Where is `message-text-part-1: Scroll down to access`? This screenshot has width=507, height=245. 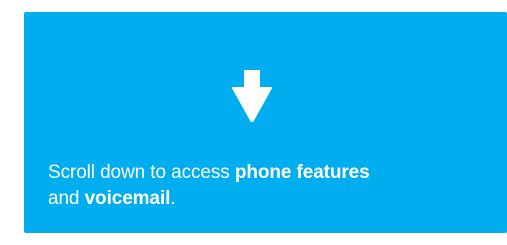 message-text-part-1: Scroll down to access is located at coordinates (141, 172).